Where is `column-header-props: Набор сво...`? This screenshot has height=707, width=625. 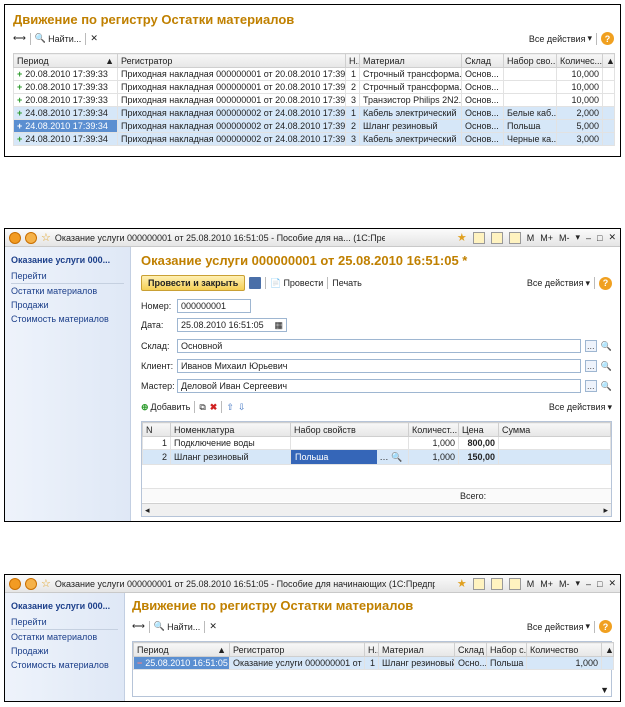
column-header-props: Набор сво... is located at coordinates (530, 60).